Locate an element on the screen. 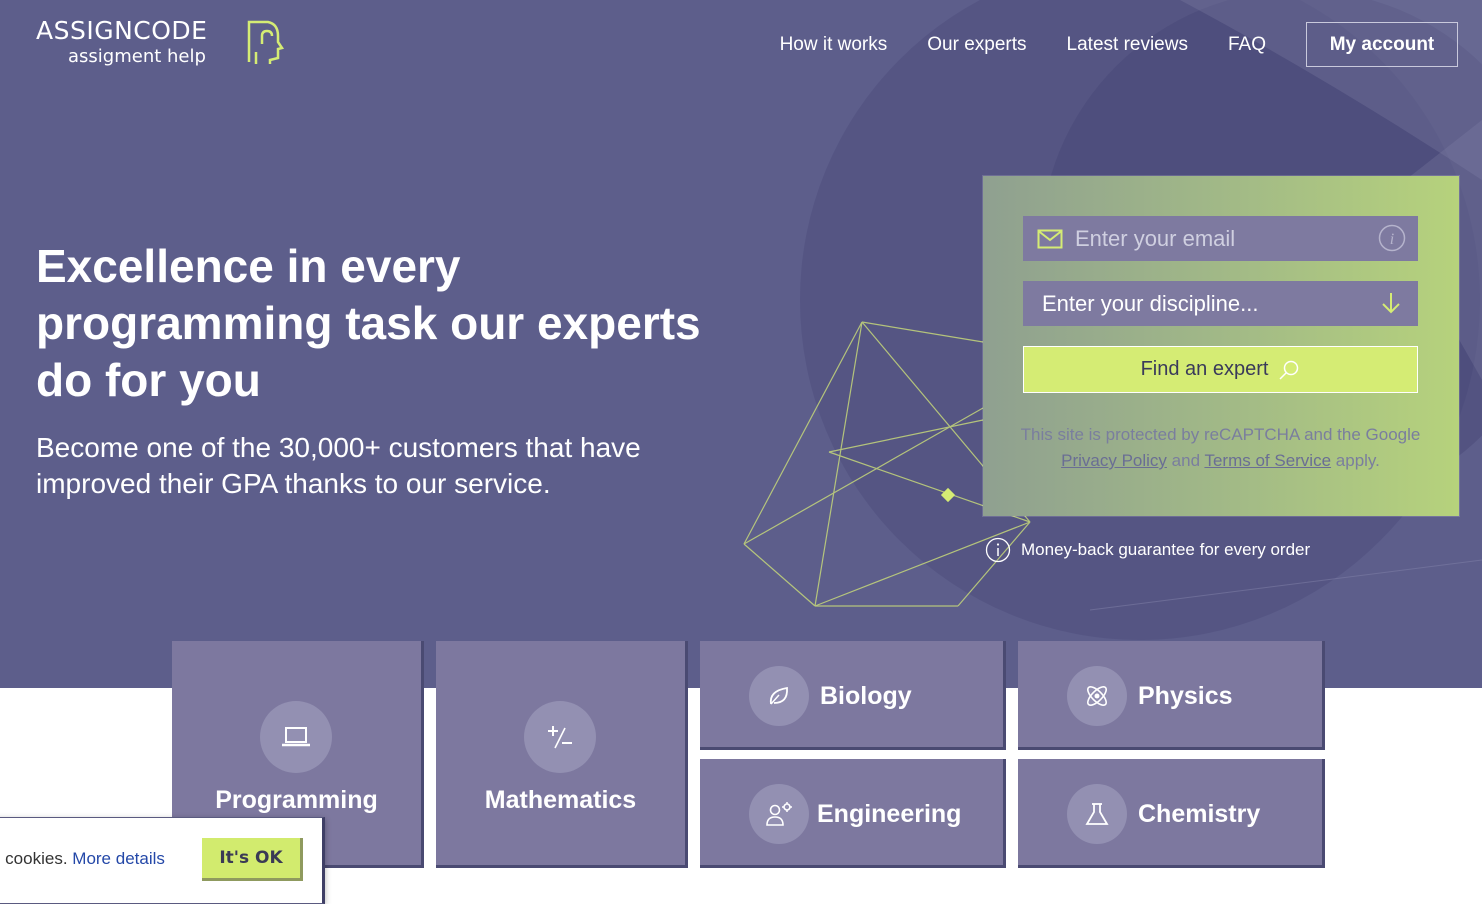 The height and width of the screenshot is (904, 1482). cookie-message: e cookies. is located at coordinates (34, 858).